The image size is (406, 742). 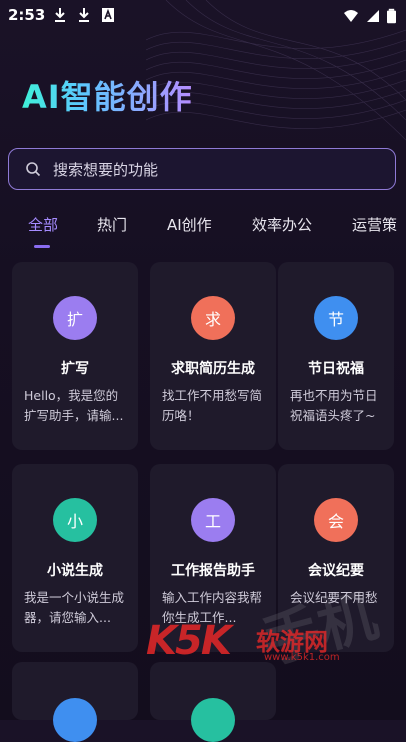 What do you see at coordinates (107, 95) in the screenshot?
I see `app-title: AI智能创作` at bounding box center [107, 95].